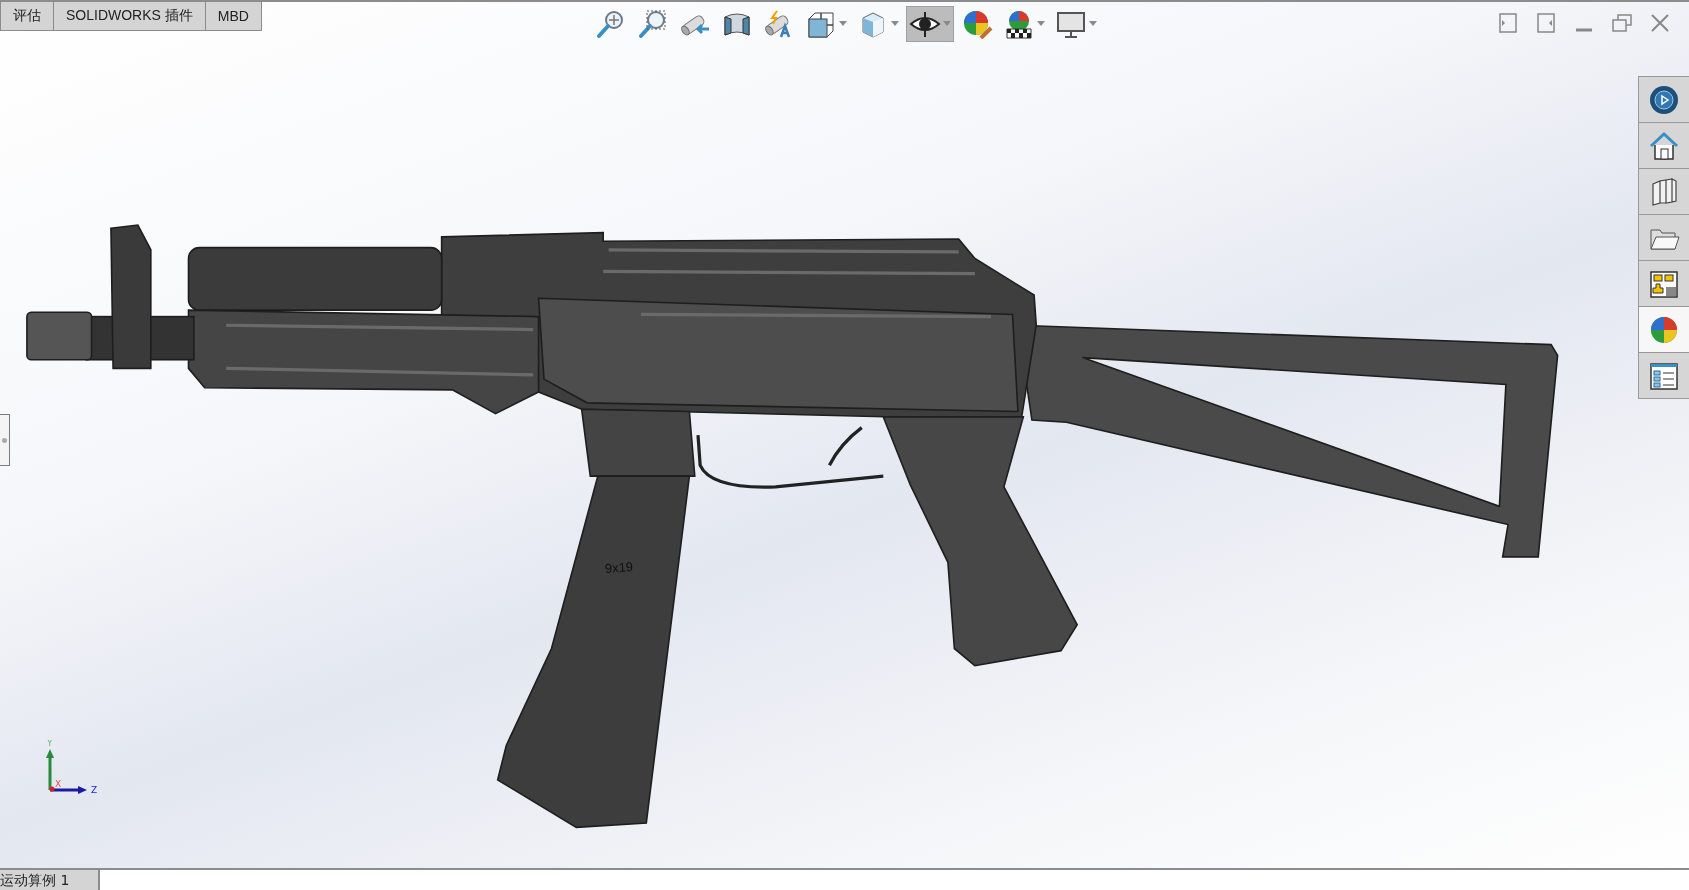 The width and height of the screenshot is (1689, 890). Describe the element at coordinates (27, 16) in the screenshot. I see `ribbon-tab: 评估` at that location.